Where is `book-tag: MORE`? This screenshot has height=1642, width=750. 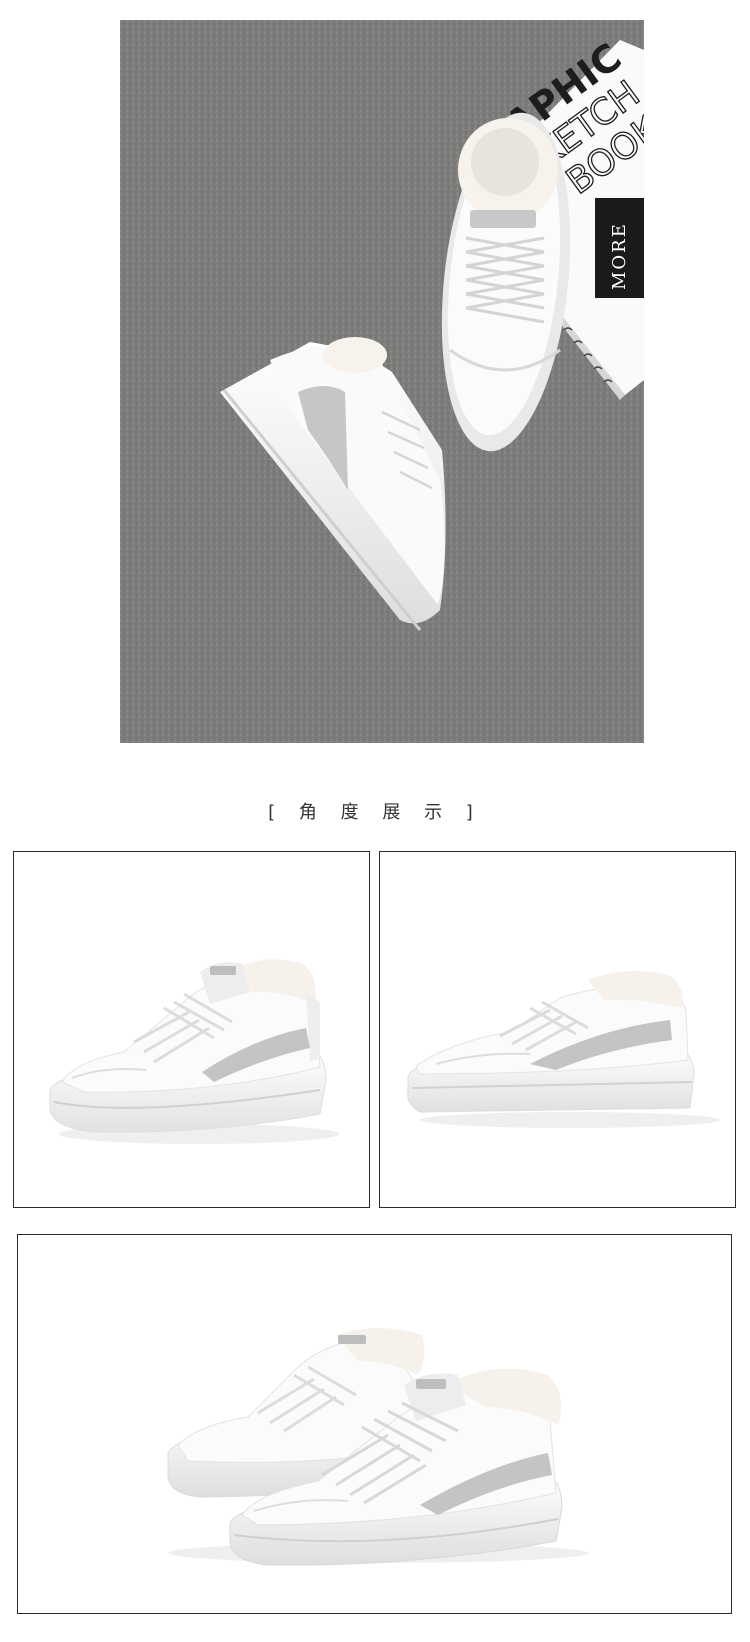 book-tag: MORE is located at coordinates (619, 248).